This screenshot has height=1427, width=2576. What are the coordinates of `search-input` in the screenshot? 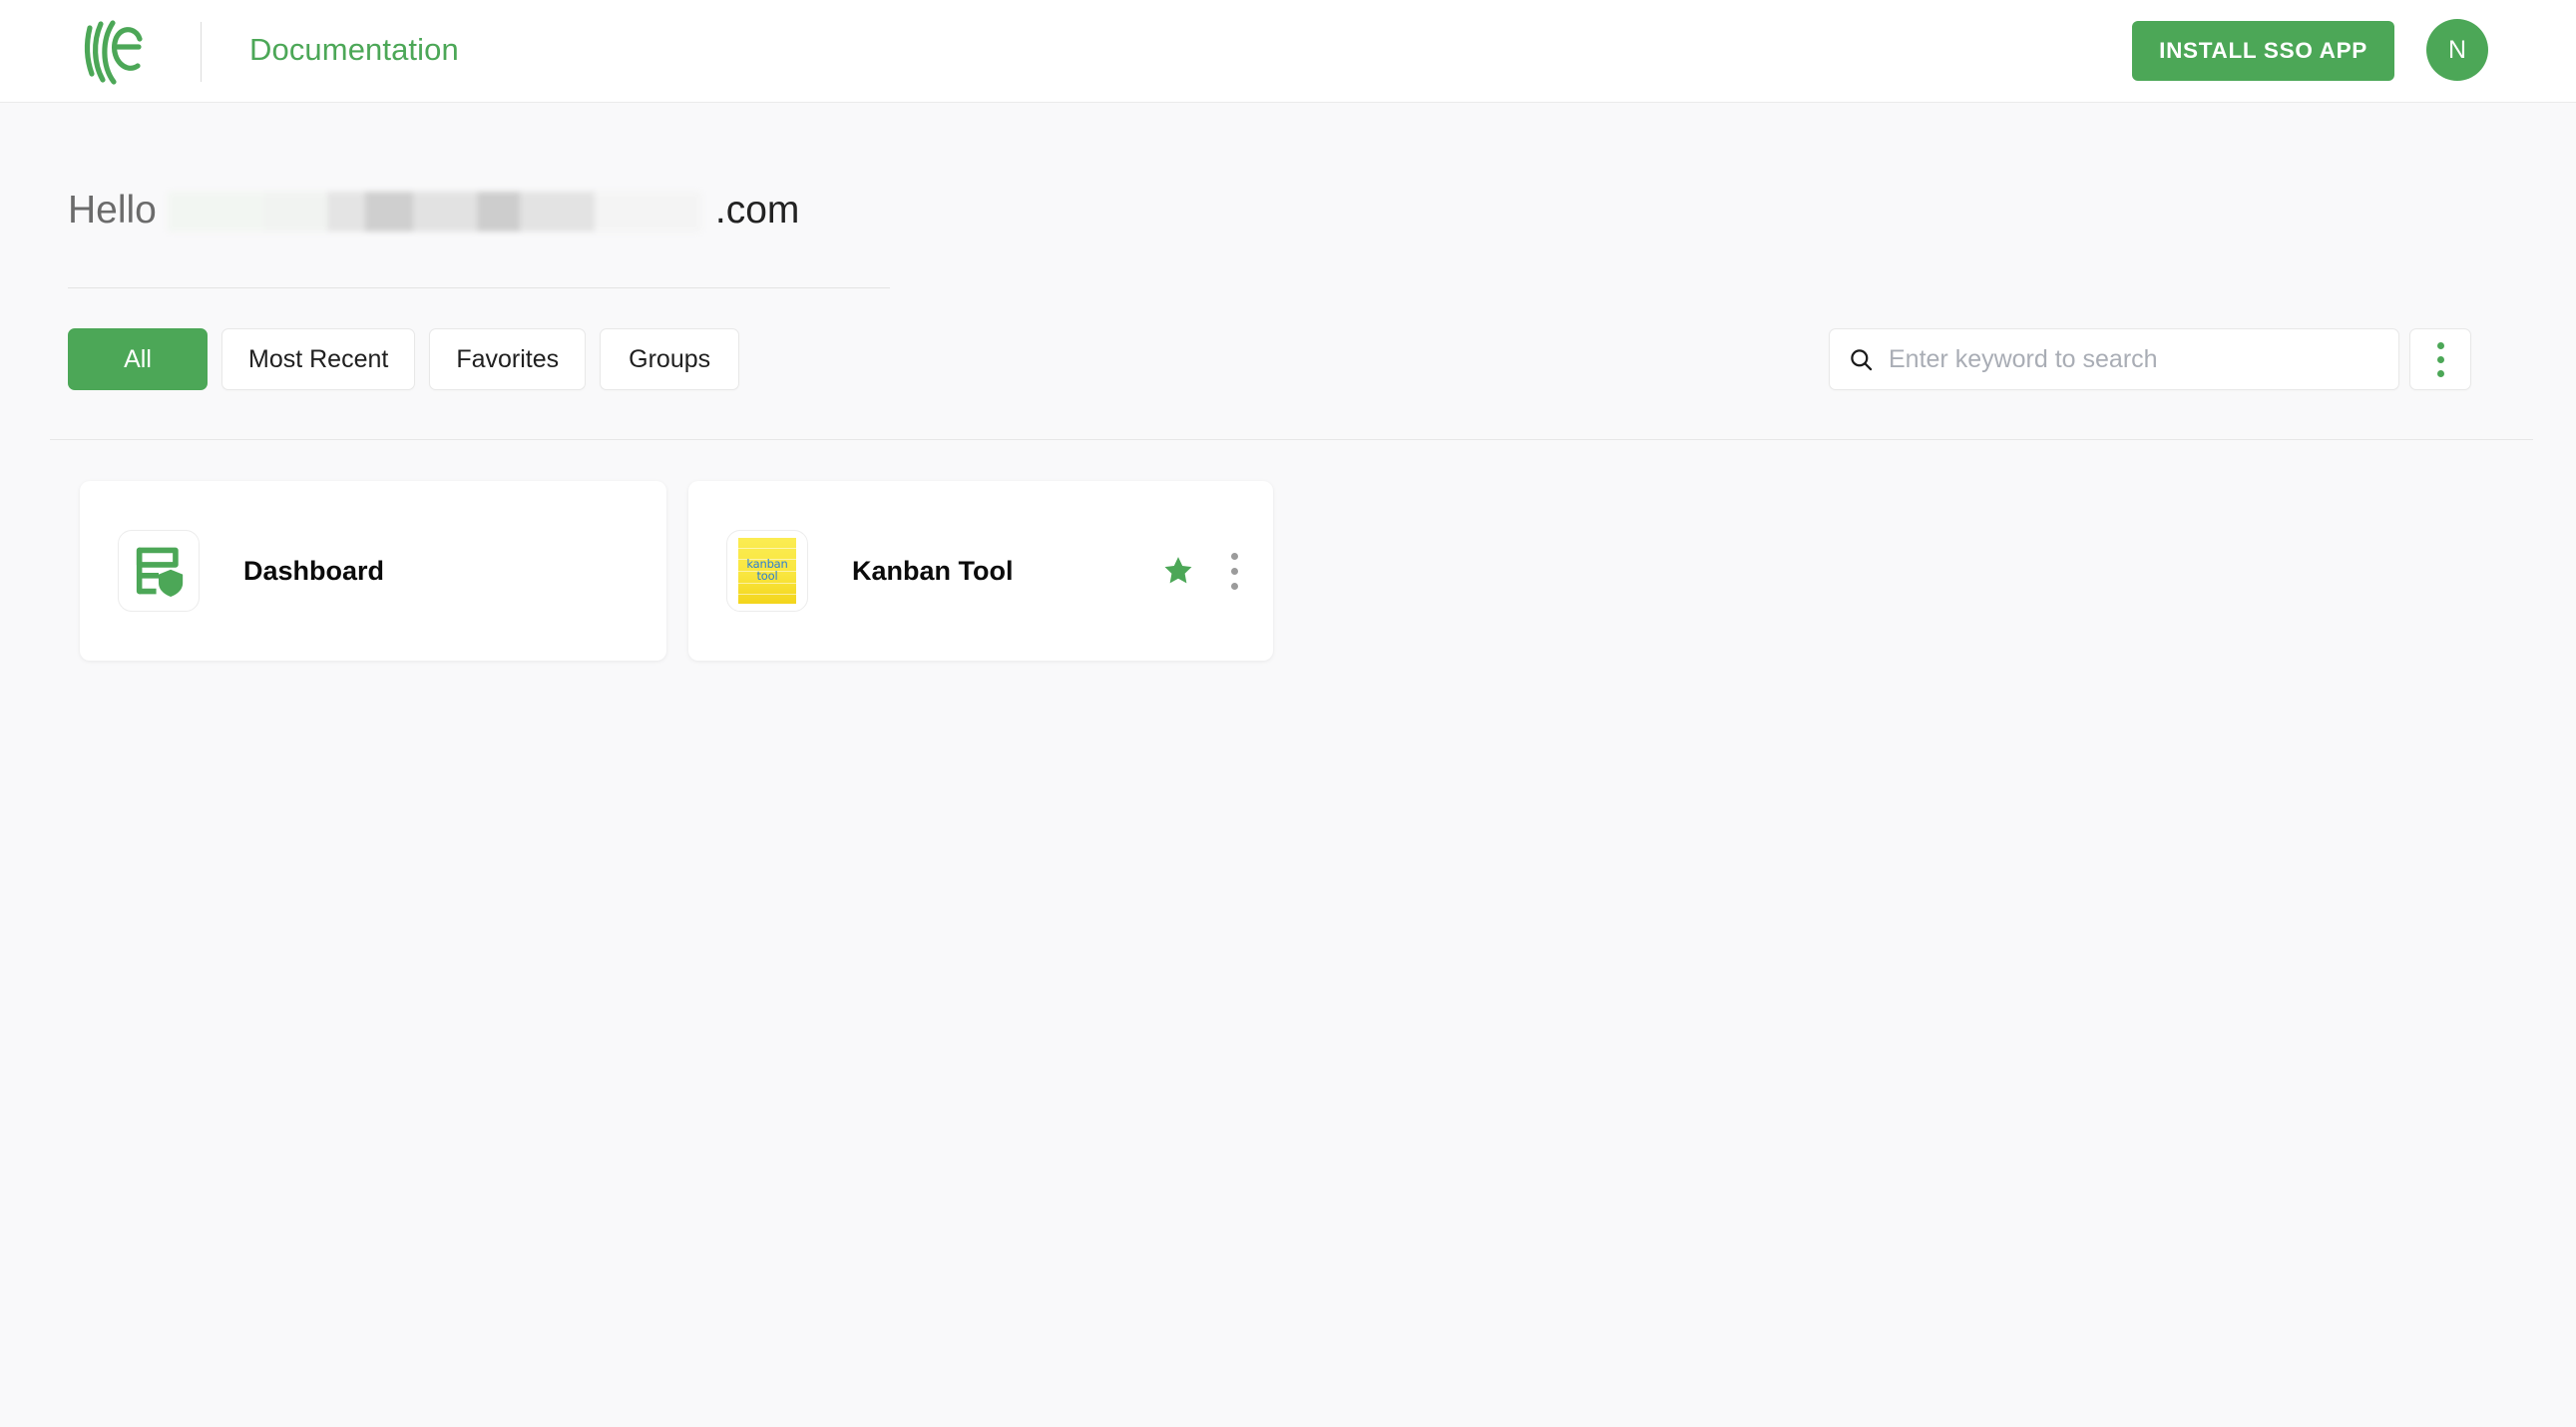 It's located at (2134, 359).